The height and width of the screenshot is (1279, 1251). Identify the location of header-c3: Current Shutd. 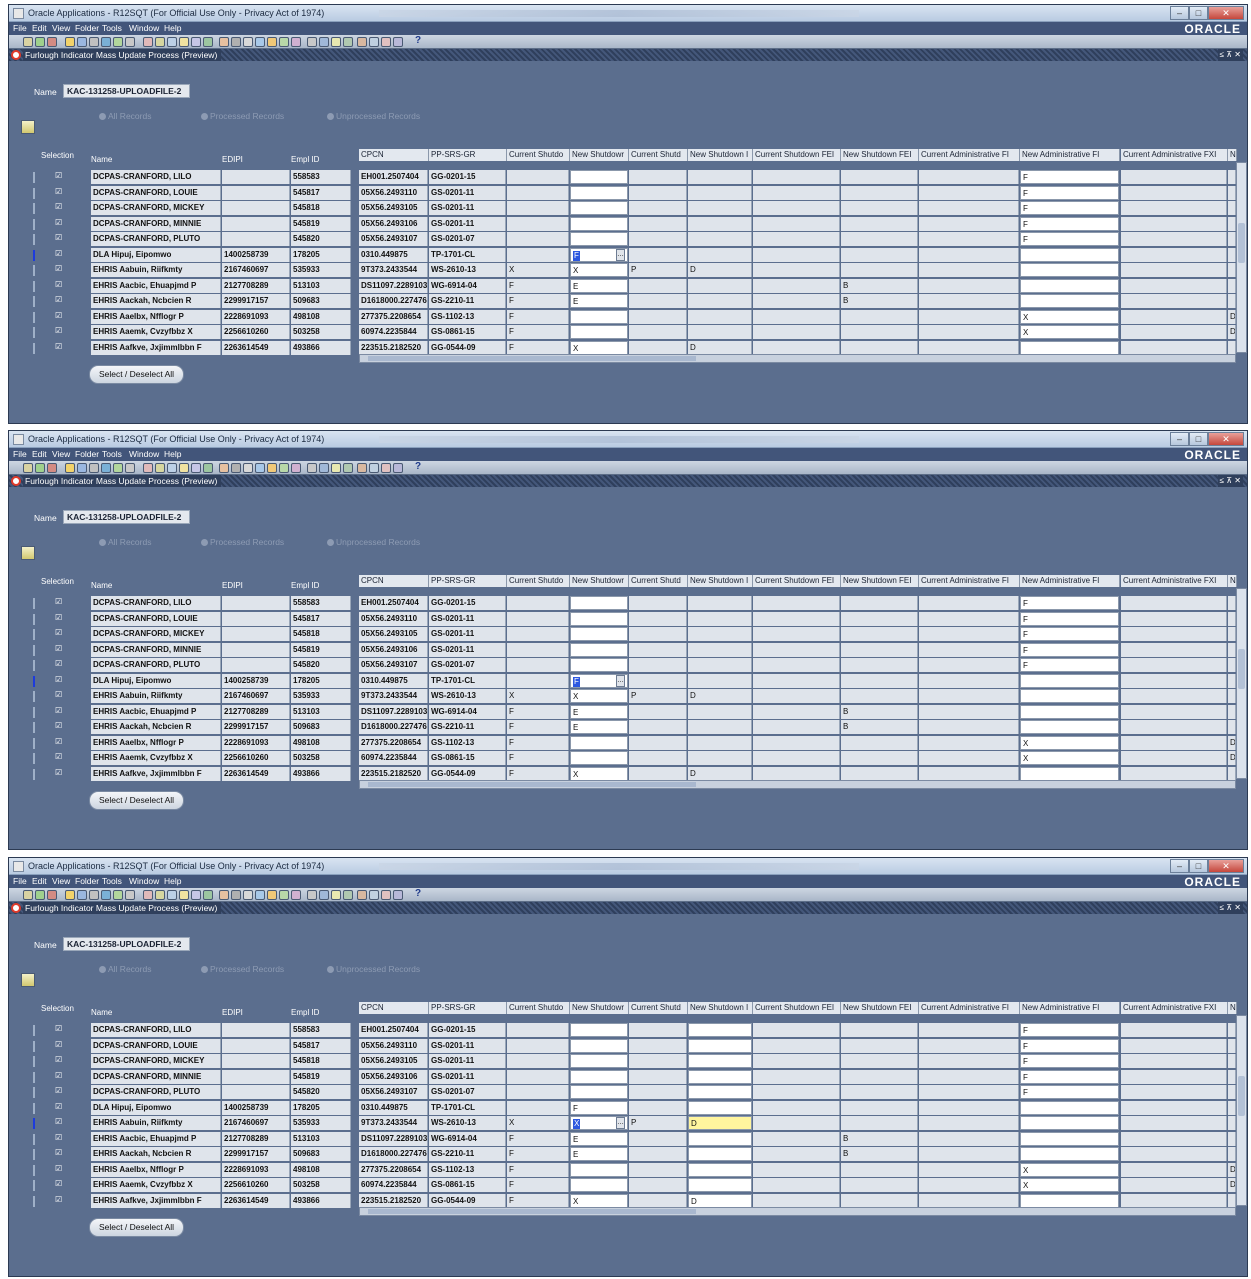
(658, 581).